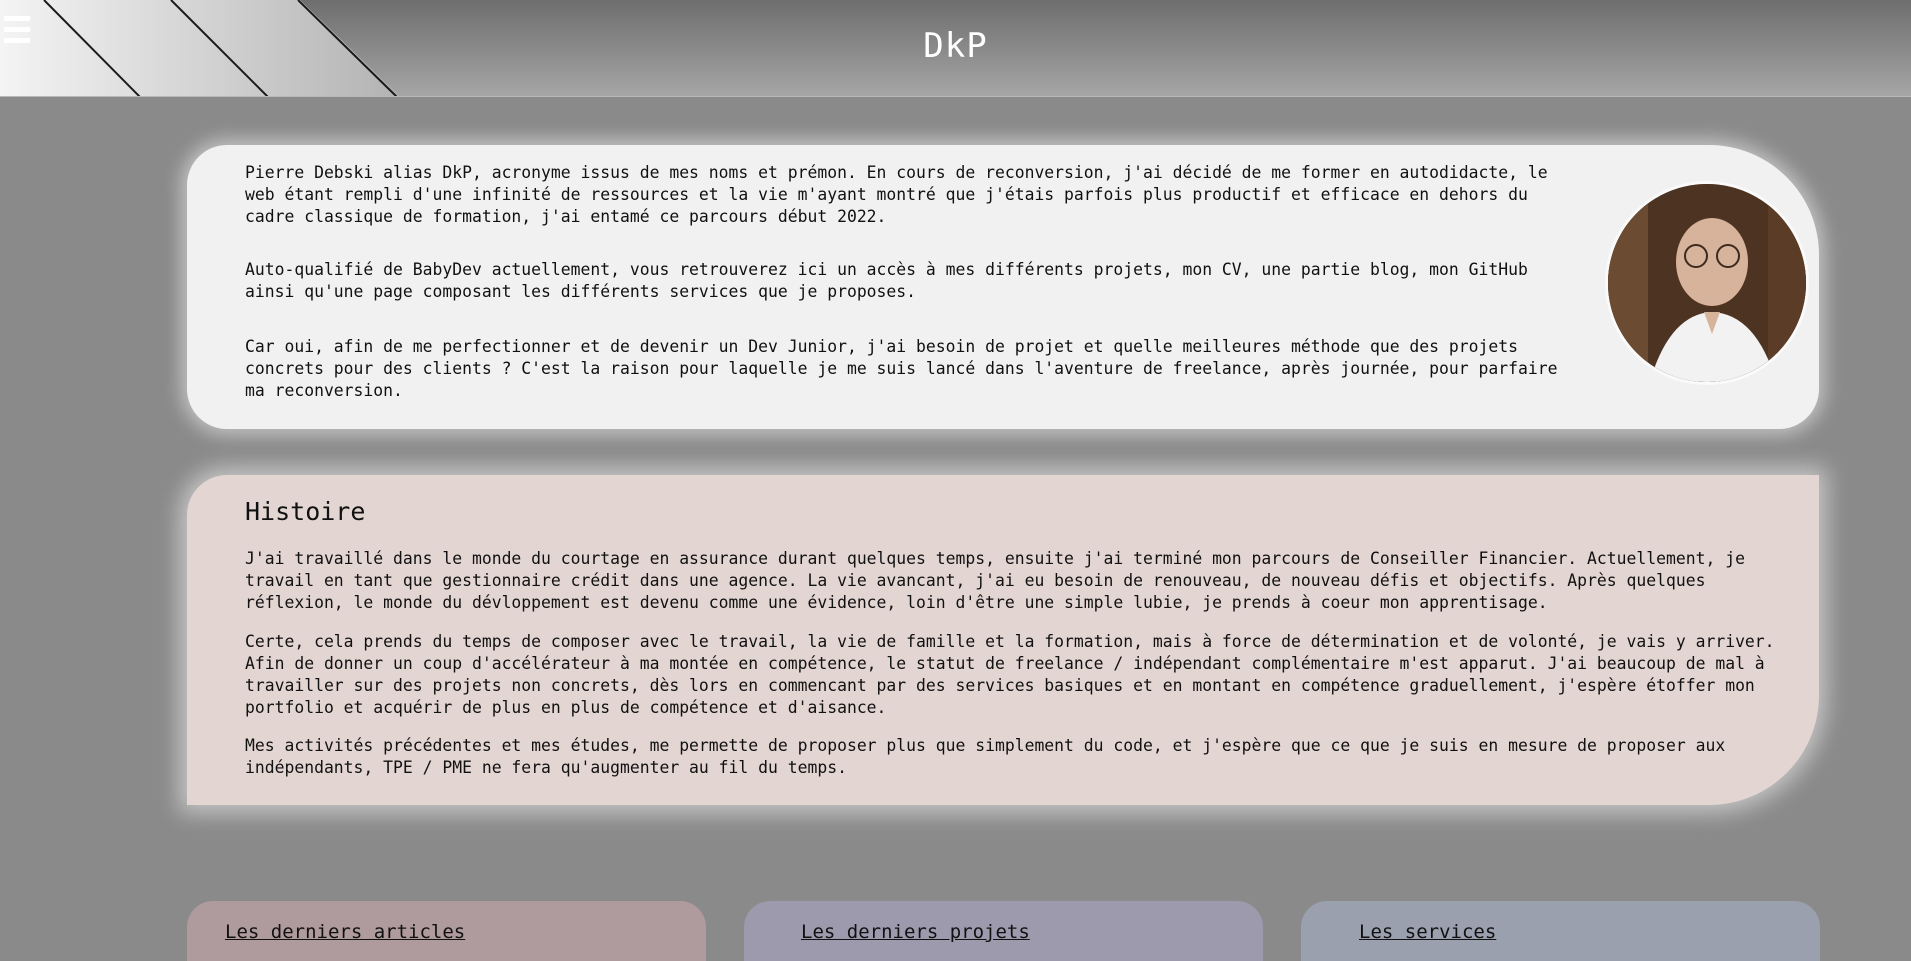 This screenshot has height=961, width=1911. I want to click on card-articles: Les derniers articles, so click(446, 931).